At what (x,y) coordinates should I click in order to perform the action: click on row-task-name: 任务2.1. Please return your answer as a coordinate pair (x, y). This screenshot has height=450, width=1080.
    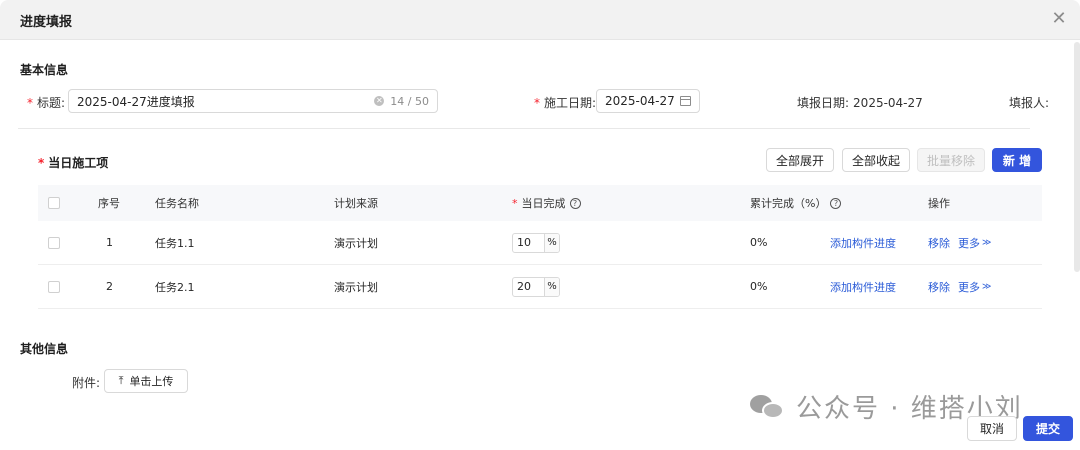
    Looking at the image, I should click on (175, 287).